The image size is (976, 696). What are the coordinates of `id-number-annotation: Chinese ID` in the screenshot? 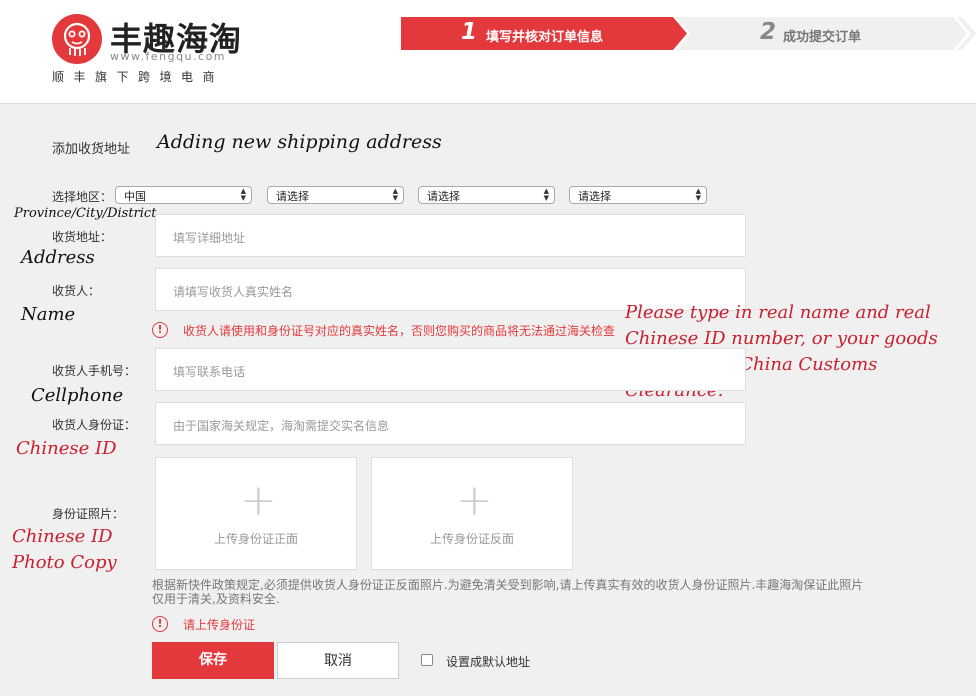 It's located at (66, 448).